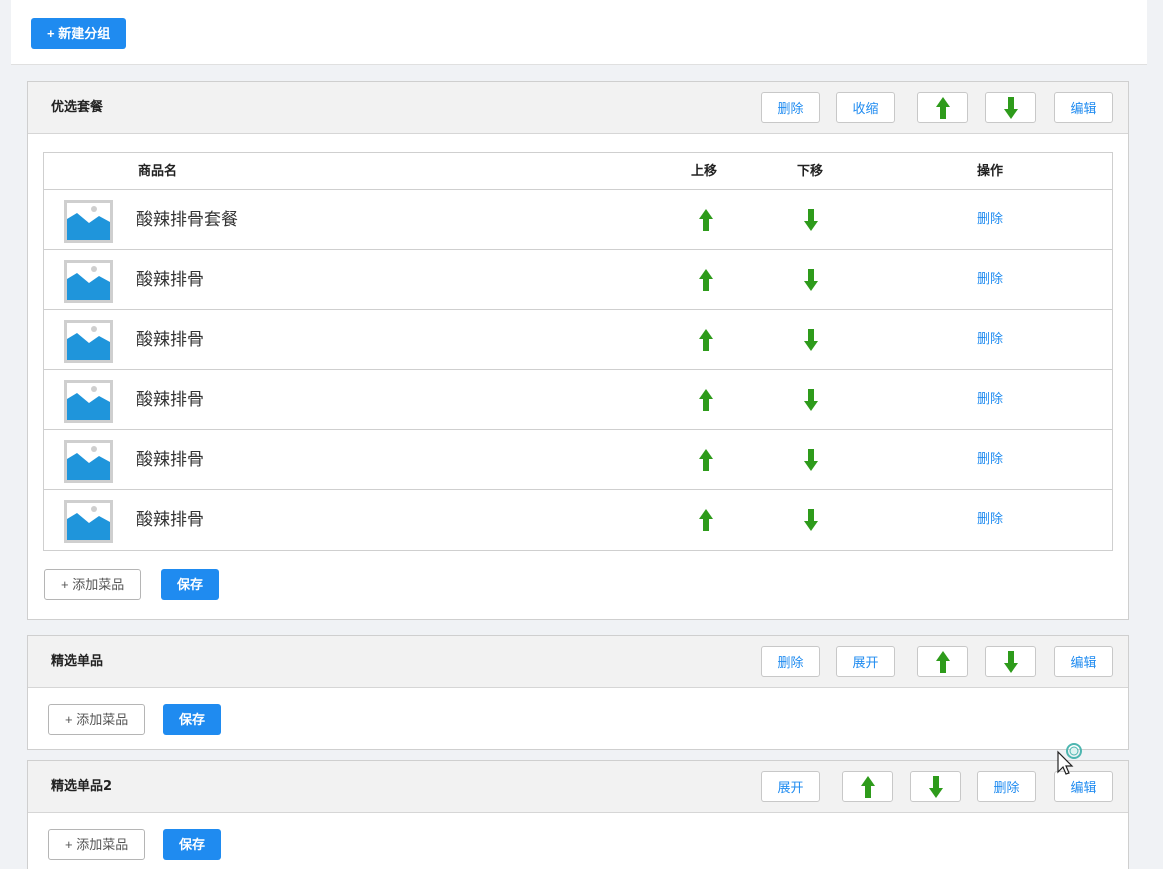  I want to click on col-up-header: 上移, so click(704, 171).